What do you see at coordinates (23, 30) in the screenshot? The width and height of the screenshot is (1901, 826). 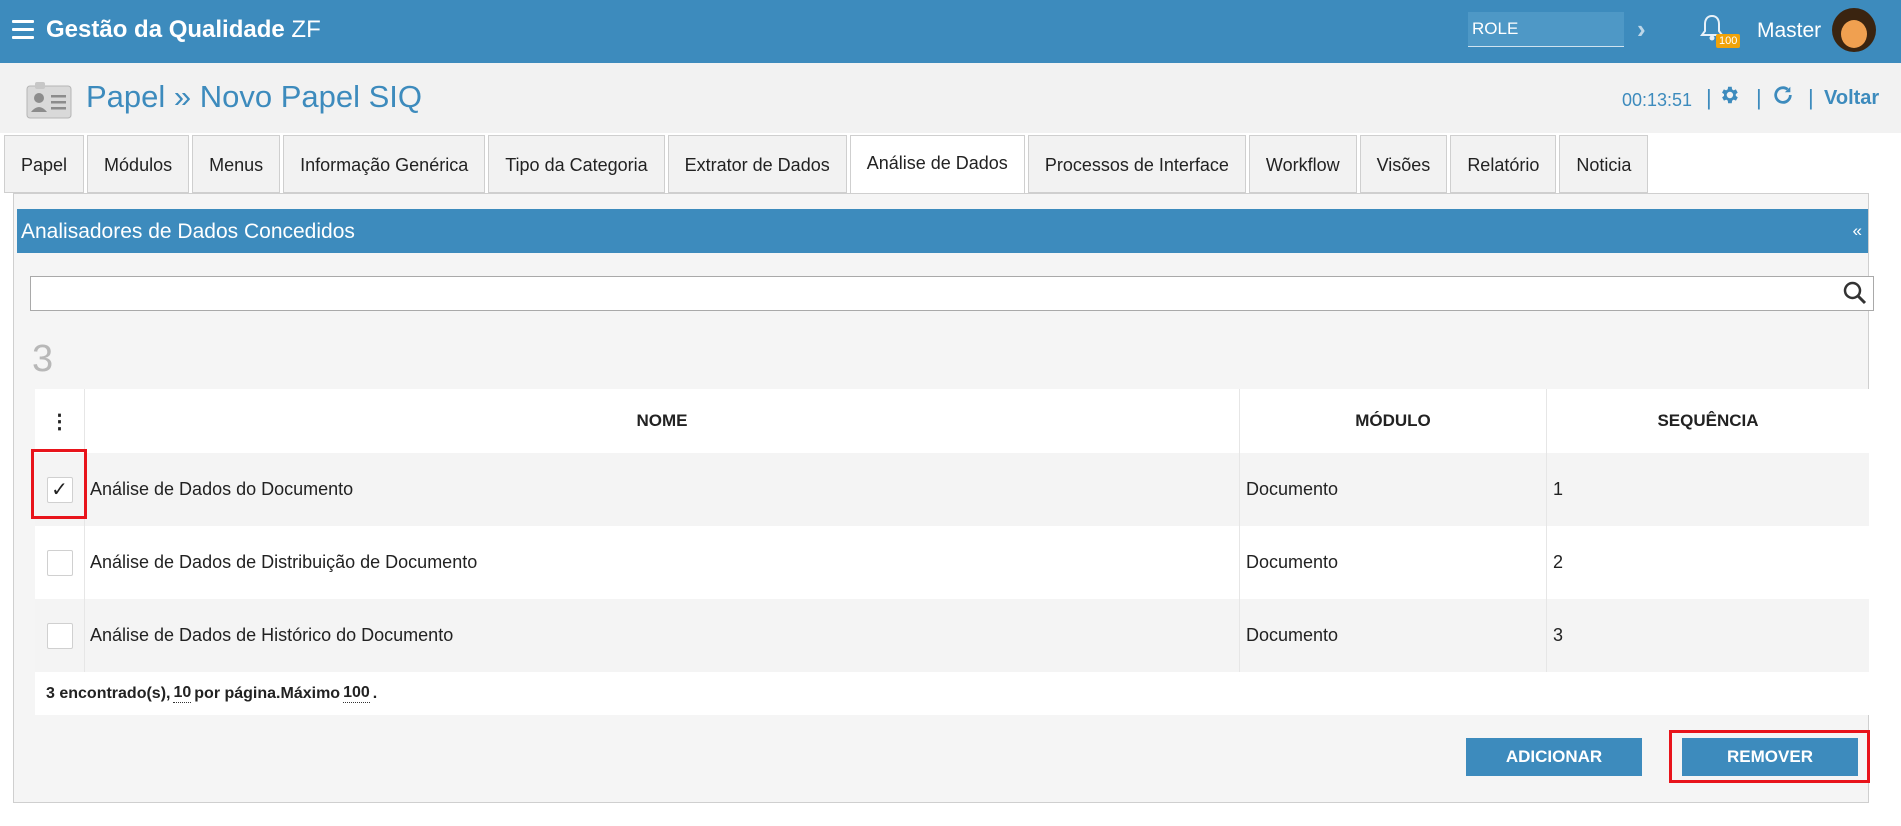 I see `menu-icon` at bounding box center [23, 30].